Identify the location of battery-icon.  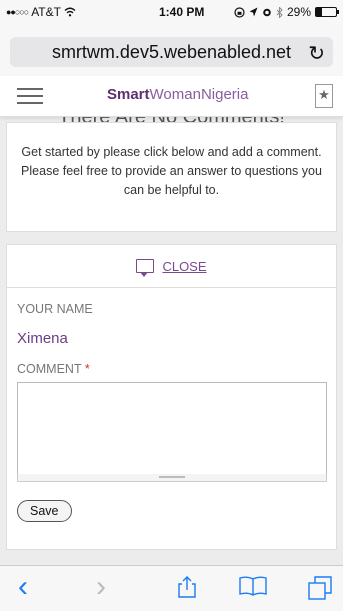
(327, 12).